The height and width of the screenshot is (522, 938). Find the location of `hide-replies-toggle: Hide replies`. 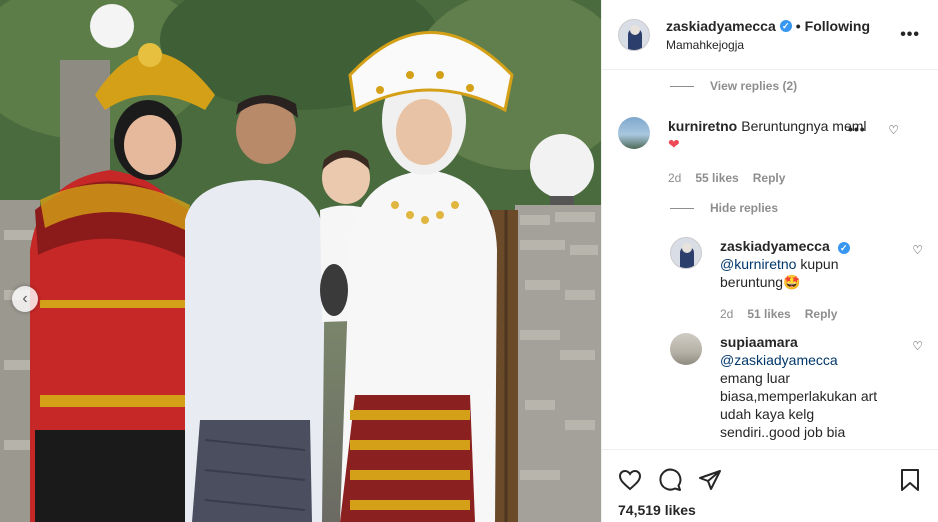

hide-replies-toggle: Hide replies is located at coordinates (724, 208).